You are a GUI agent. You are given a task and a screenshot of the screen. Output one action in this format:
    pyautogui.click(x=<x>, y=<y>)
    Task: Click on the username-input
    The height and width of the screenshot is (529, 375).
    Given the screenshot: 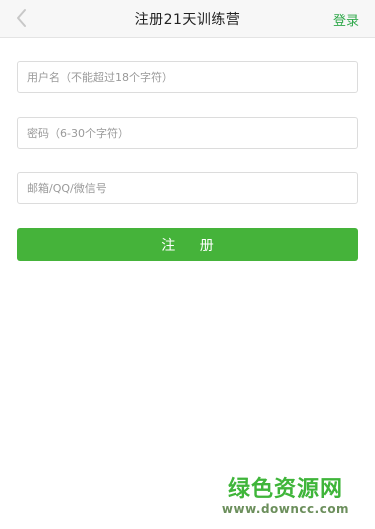 What is the action you would take?
    pyautogui.click(x=187, y=77)
    